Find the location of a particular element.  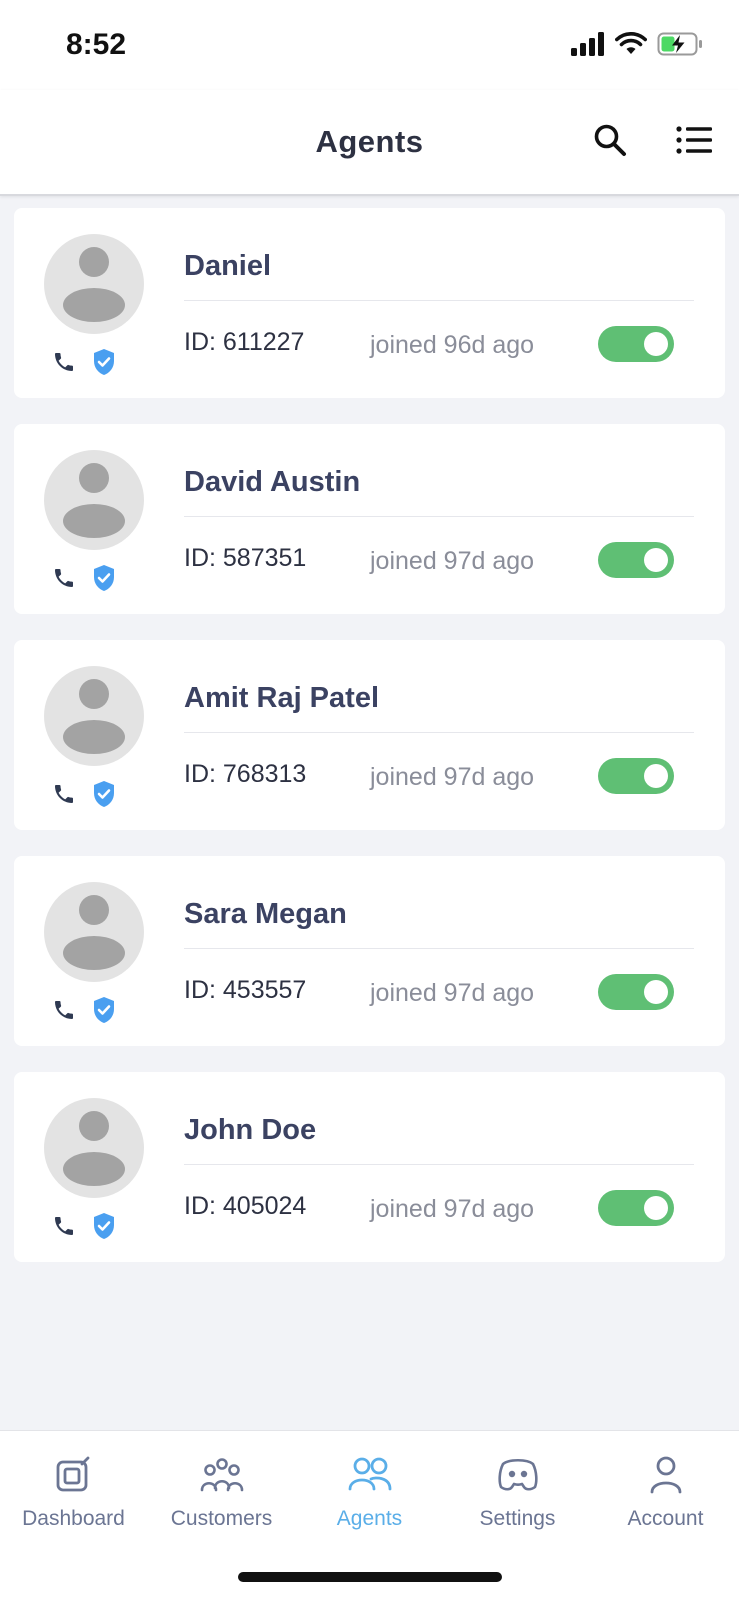

status-bar: 8:52 is located at coordinates (369, 45).